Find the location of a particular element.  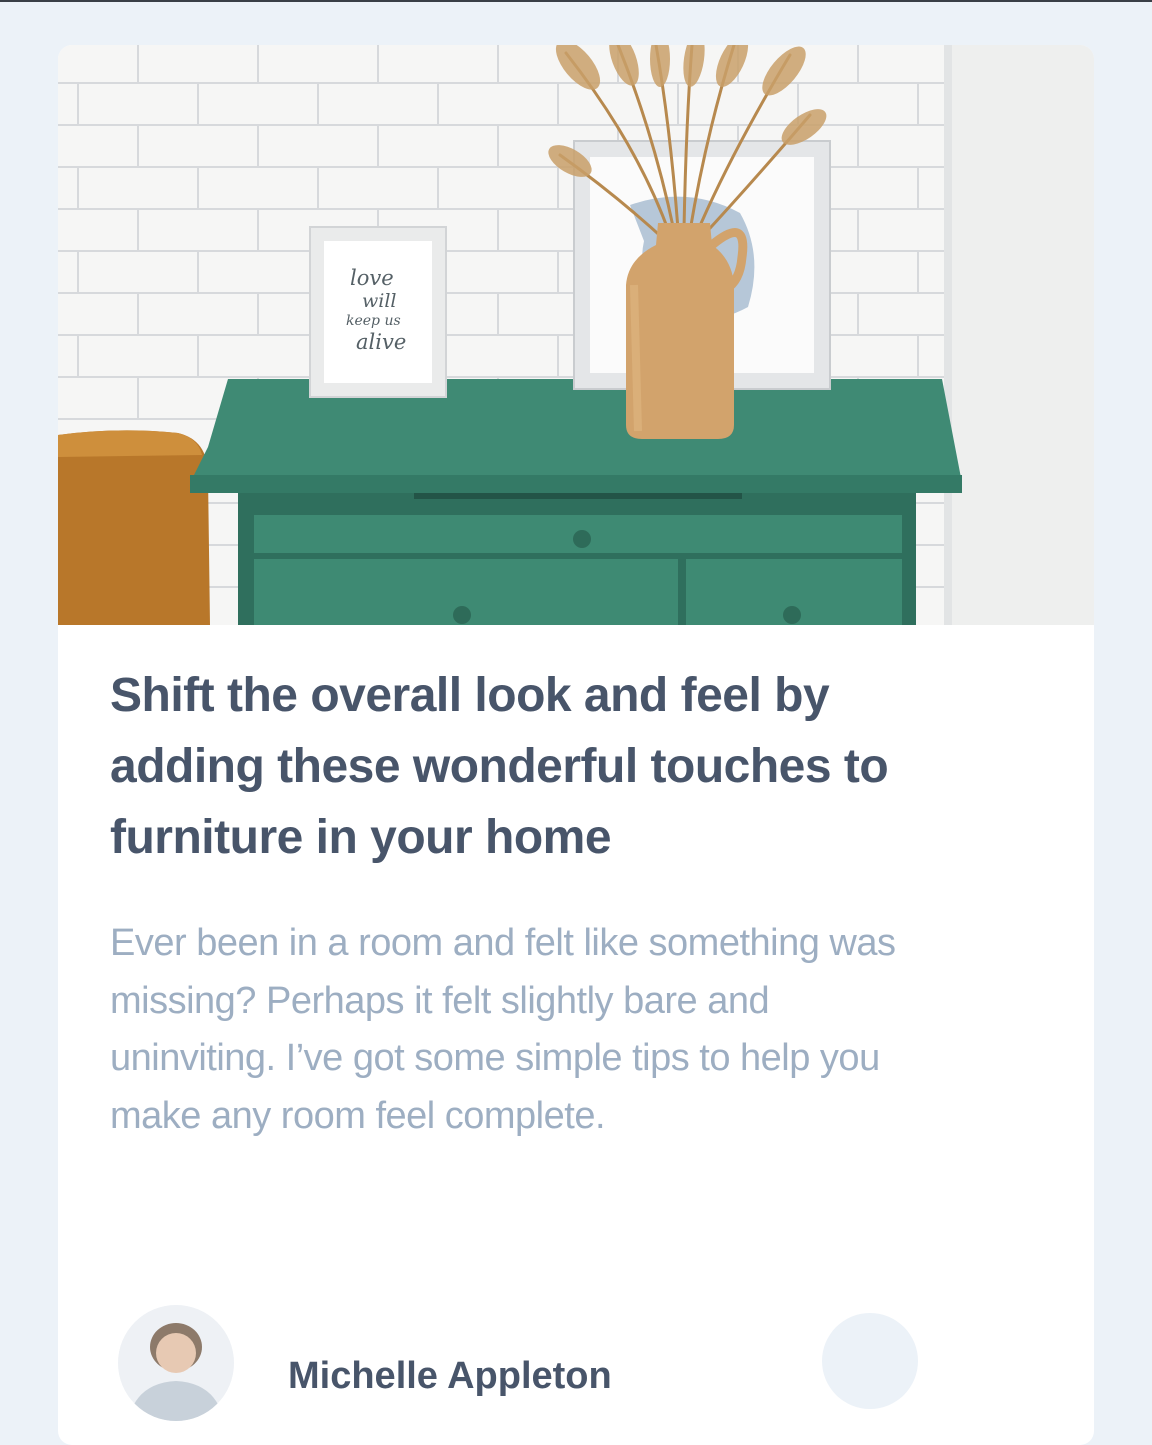

avatar-photo-icon is located at coordinates (176, 1363).